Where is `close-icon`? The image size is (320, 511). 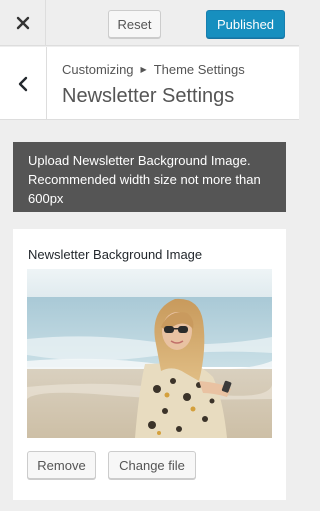
close-icon is located at coordinates (22, 23).